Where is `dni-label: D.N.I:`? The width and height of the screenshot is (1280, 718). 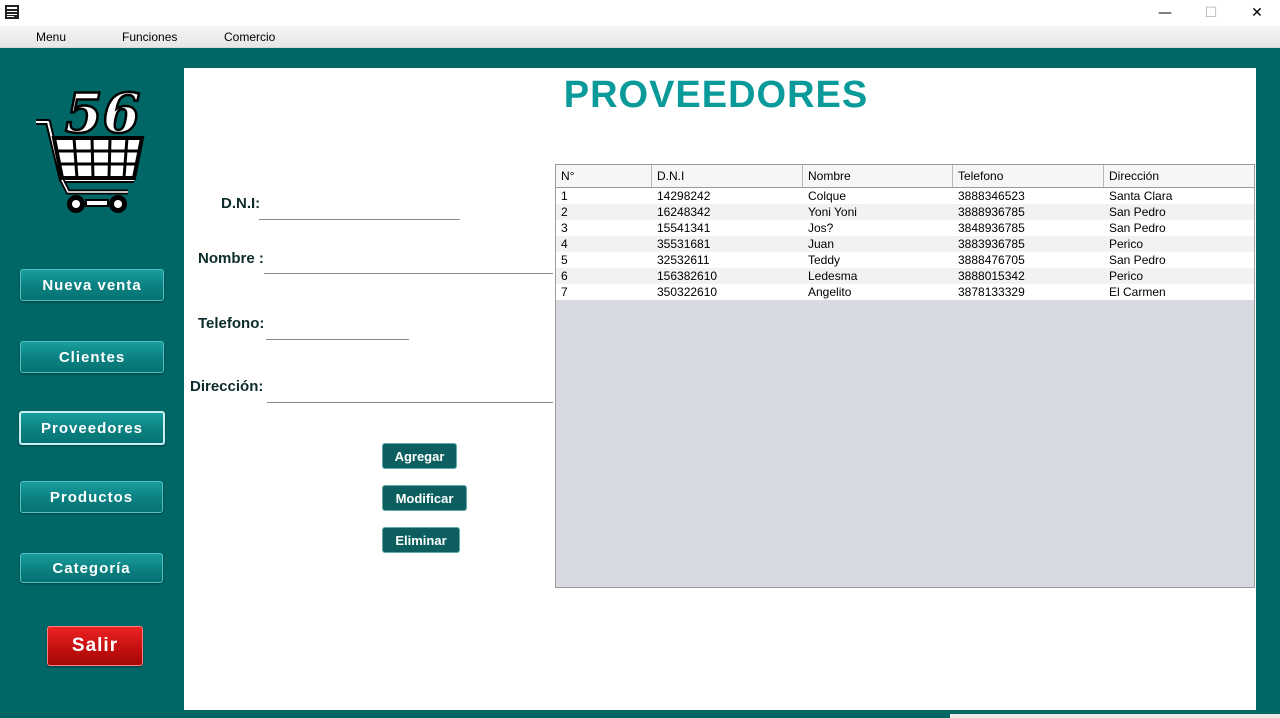 dni-label: D.N.I: is located at coordinates (241, 203).